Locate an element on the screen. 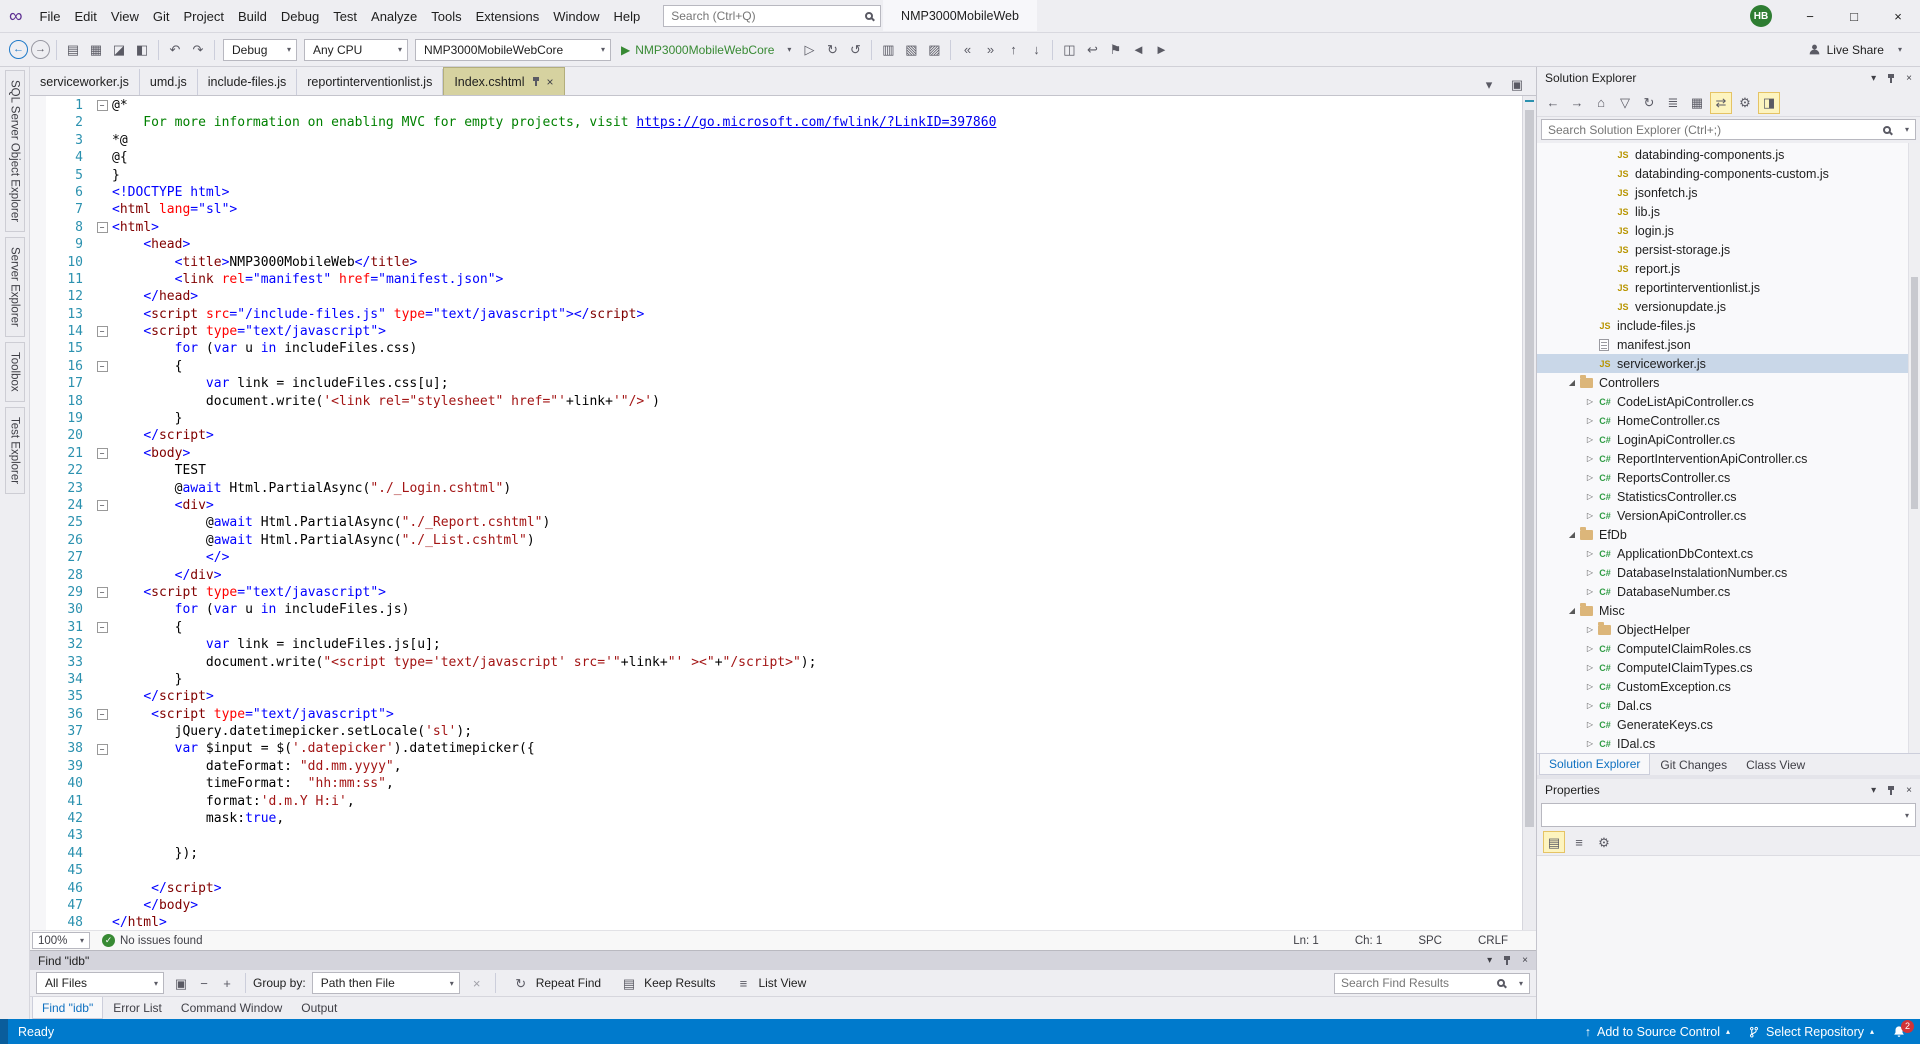 The height and width of the screenshot is (1044, 1920). code-line: 31 − { is located at coordinates (784, 627).